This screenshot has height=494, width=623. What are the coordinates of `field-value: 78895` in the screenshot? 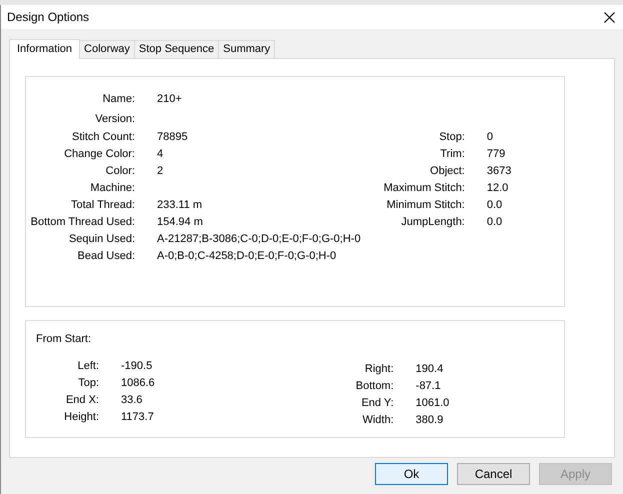 It's located at (172, 138).